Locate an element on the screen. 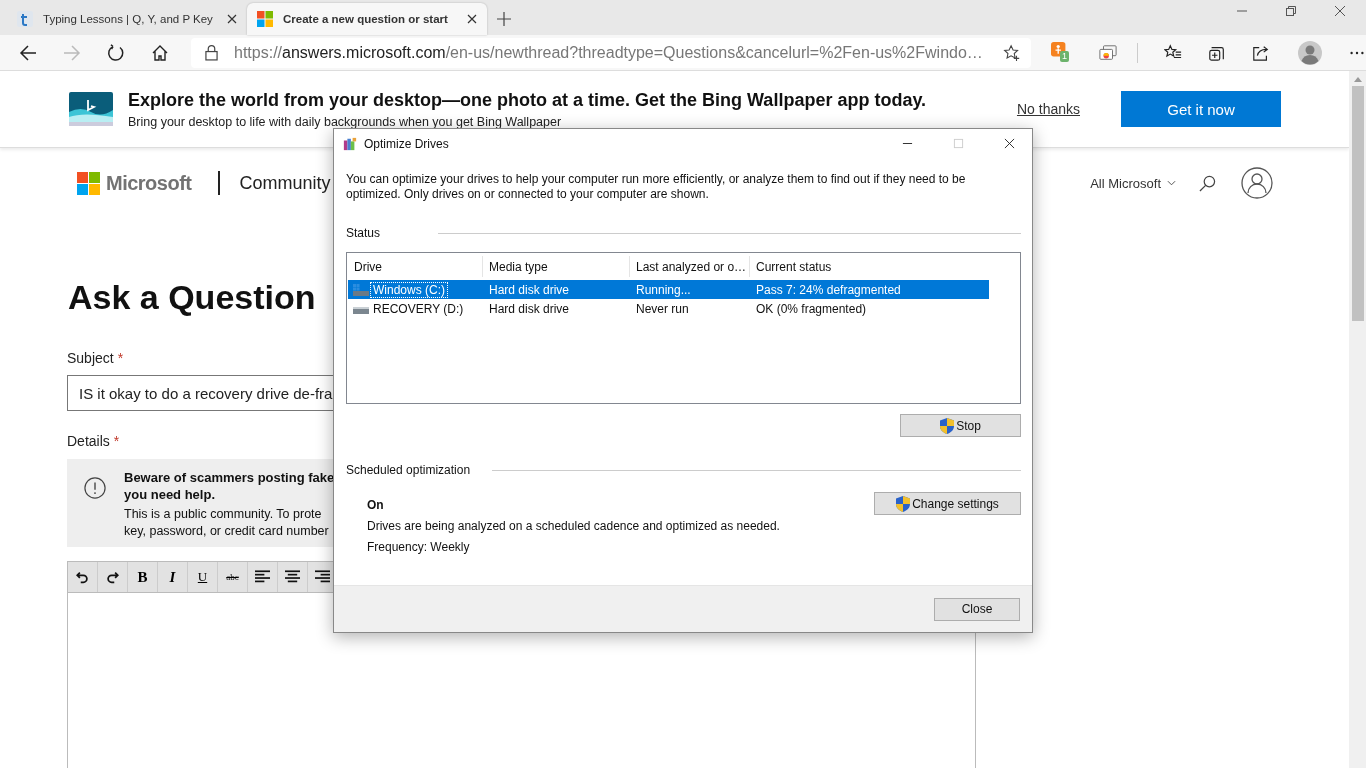 The width and height of the screenshot is (1366, 768). exclamation-icon is located at coordinates (95, 488).